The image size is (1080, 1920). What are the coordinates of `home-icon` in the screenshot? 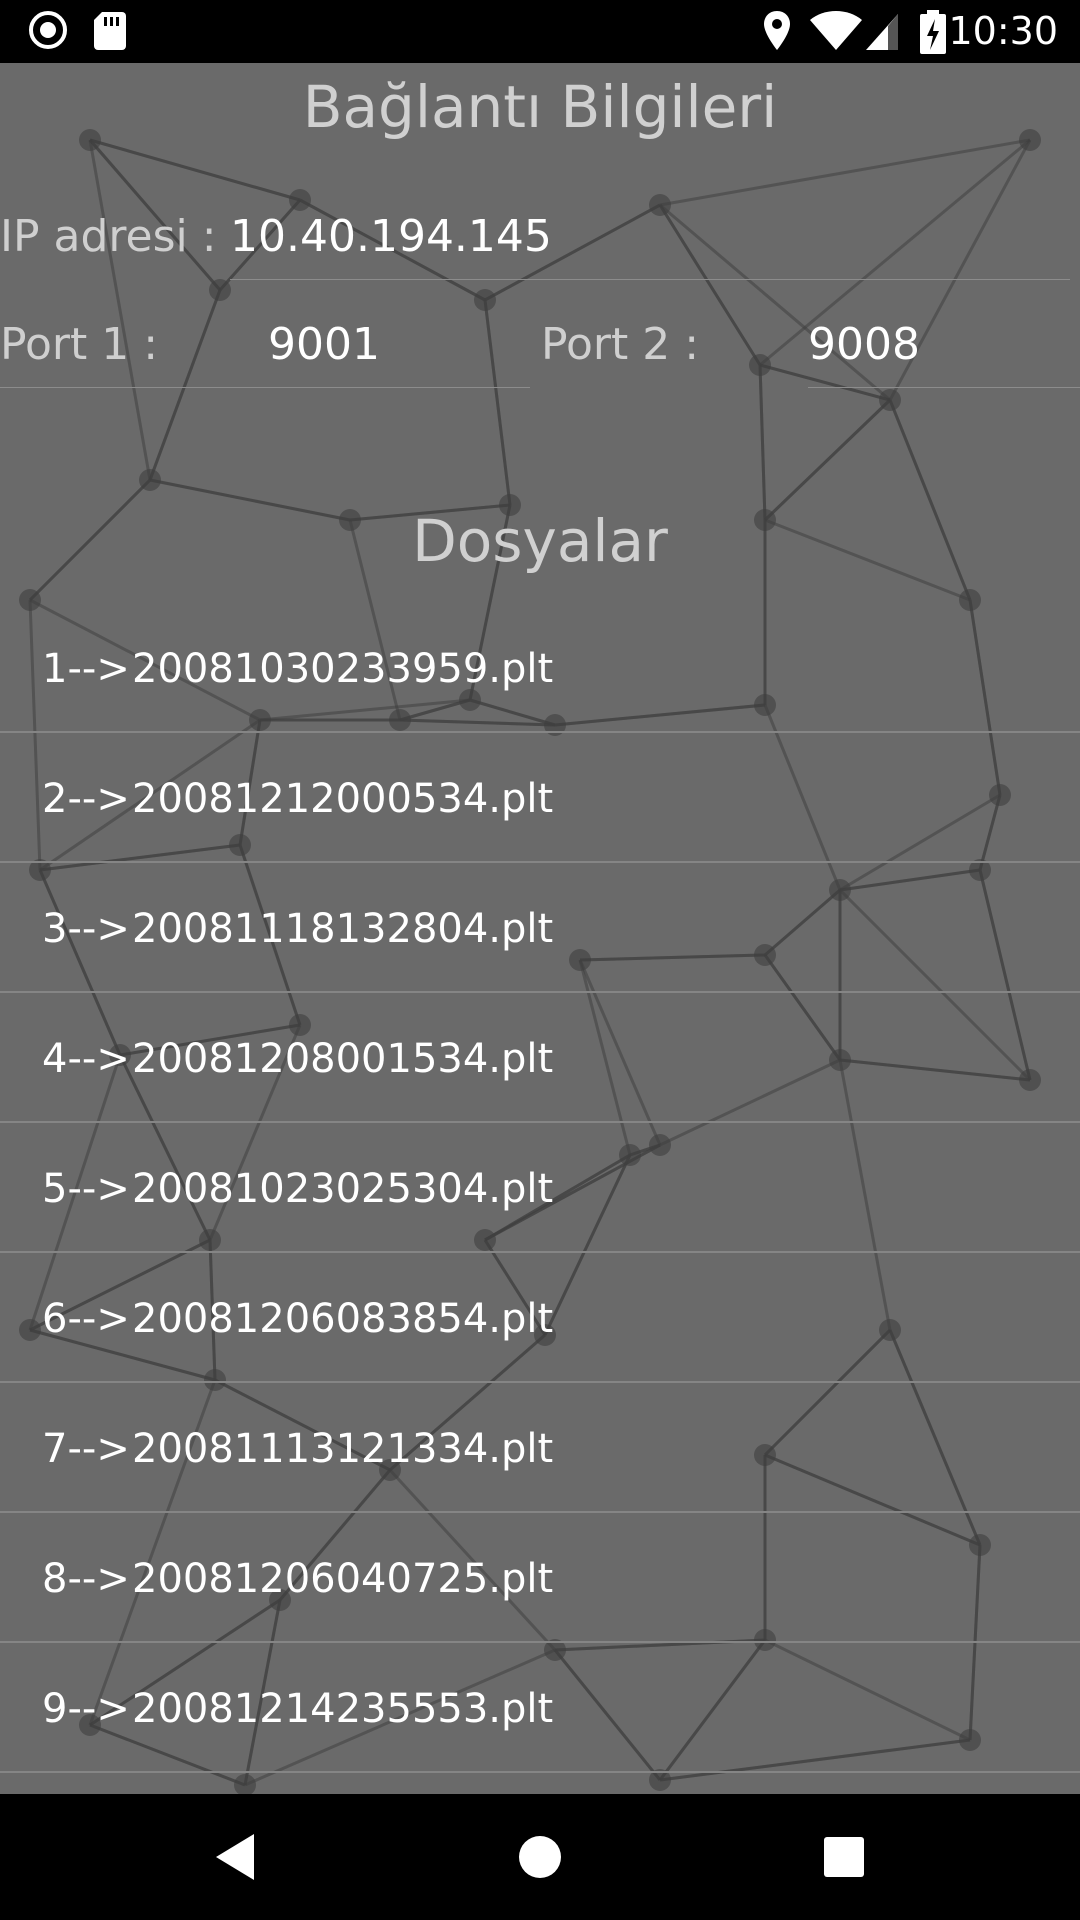 It's located at (540, 1857).